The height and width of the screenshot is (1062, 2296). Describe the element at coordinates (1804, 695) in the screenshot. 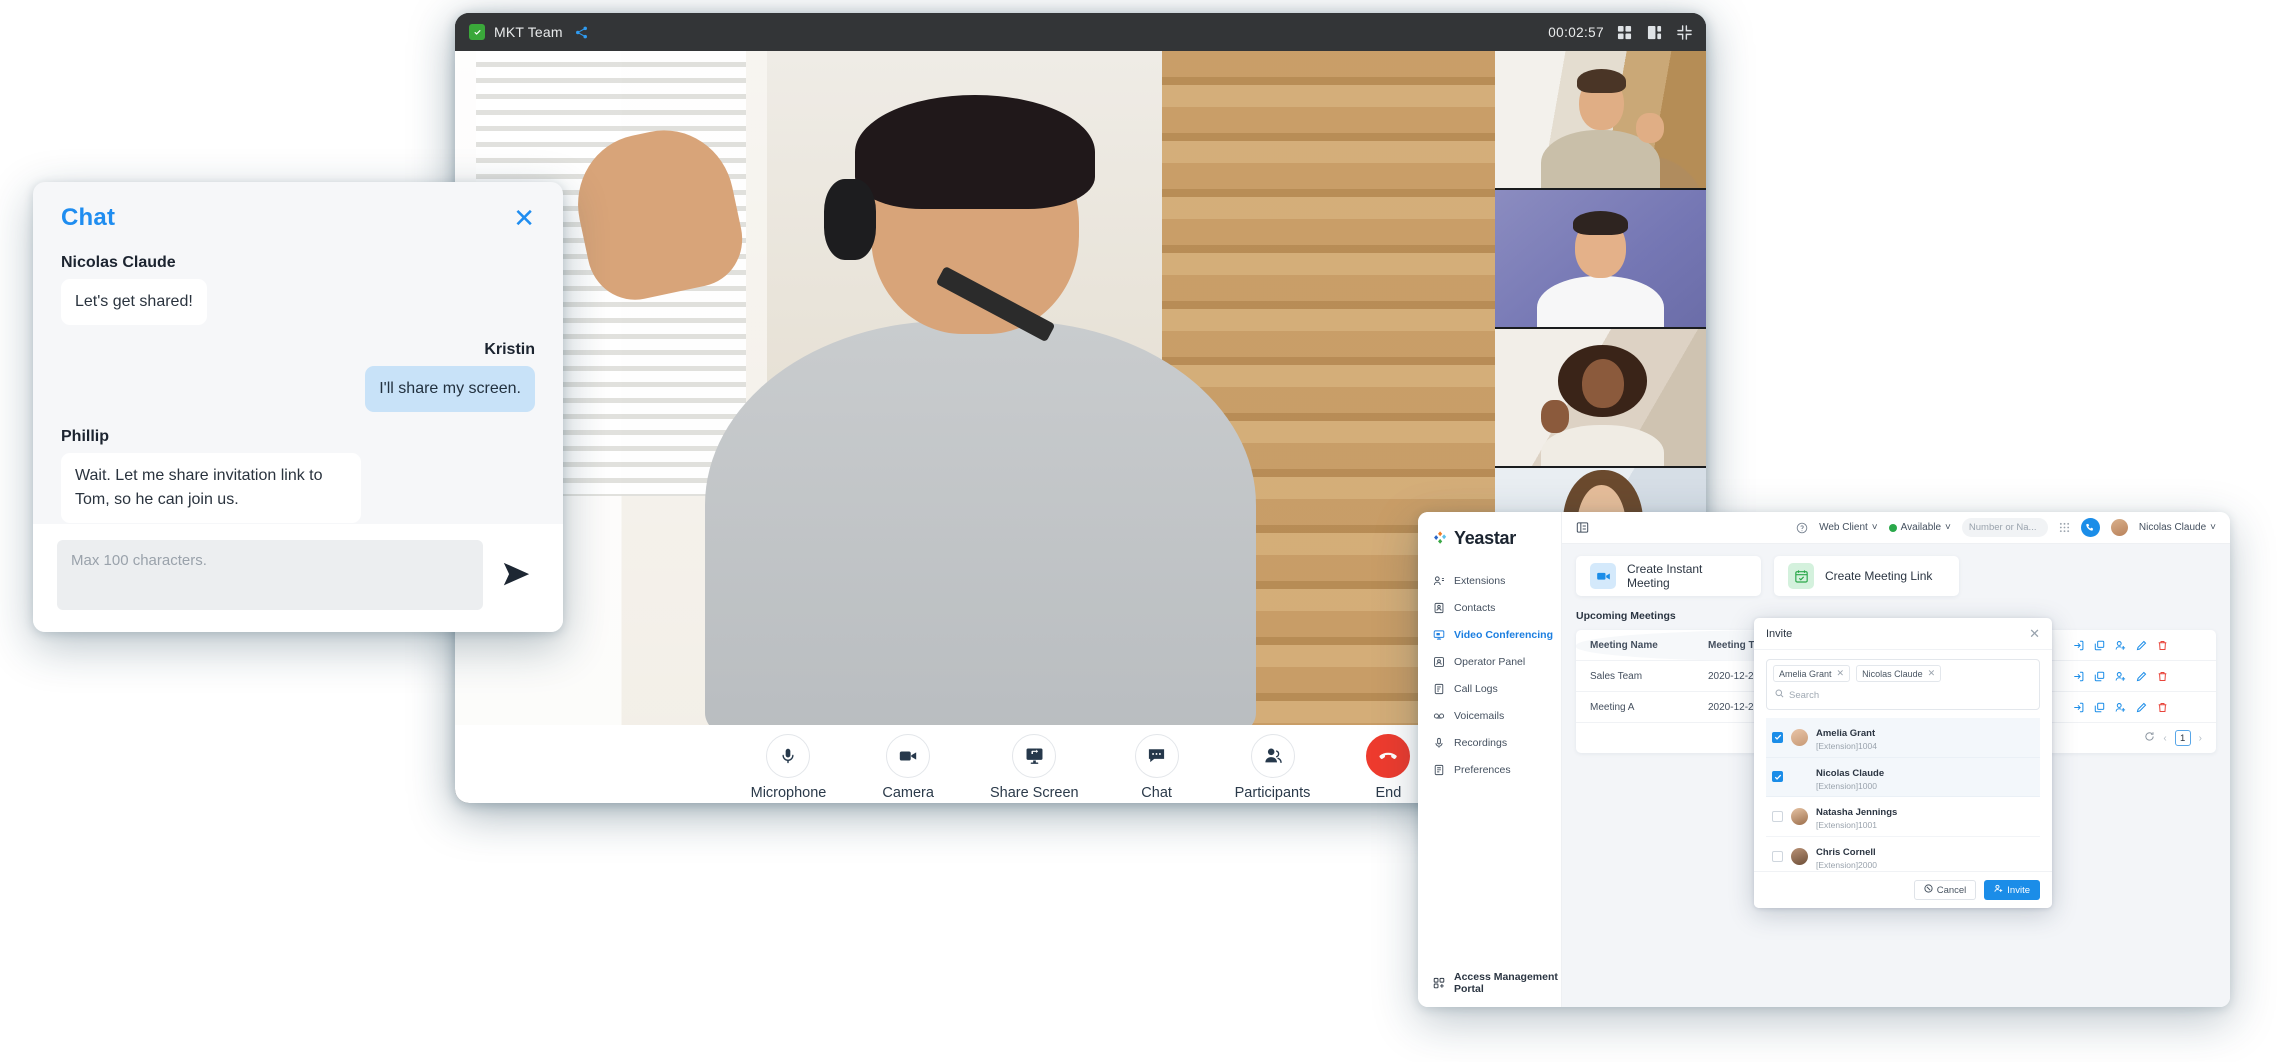

I see `invite-search-placeholder: Search` at that location.